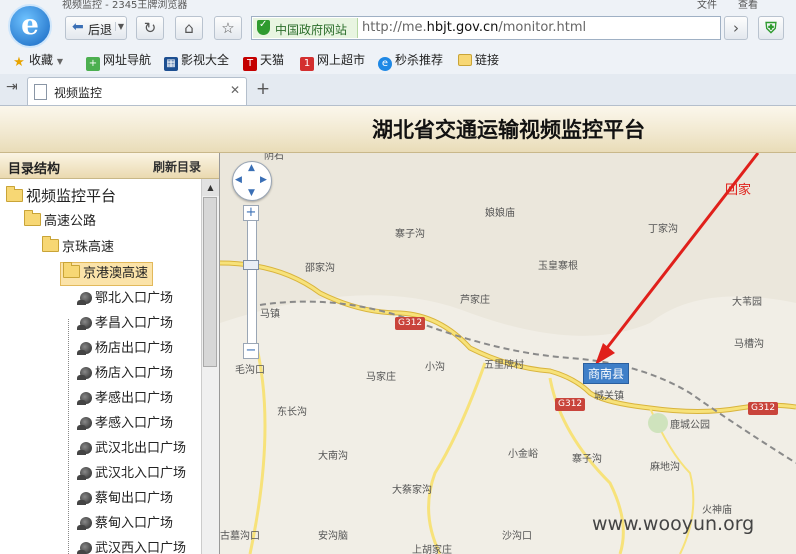 Image resolution: width=796 pixels, height=554 pixels. Describe the element at coordinates (474, 27) in the screenshot. I see `url-text: http://me.hbjt.gov.cn/monitor.html` at that location.